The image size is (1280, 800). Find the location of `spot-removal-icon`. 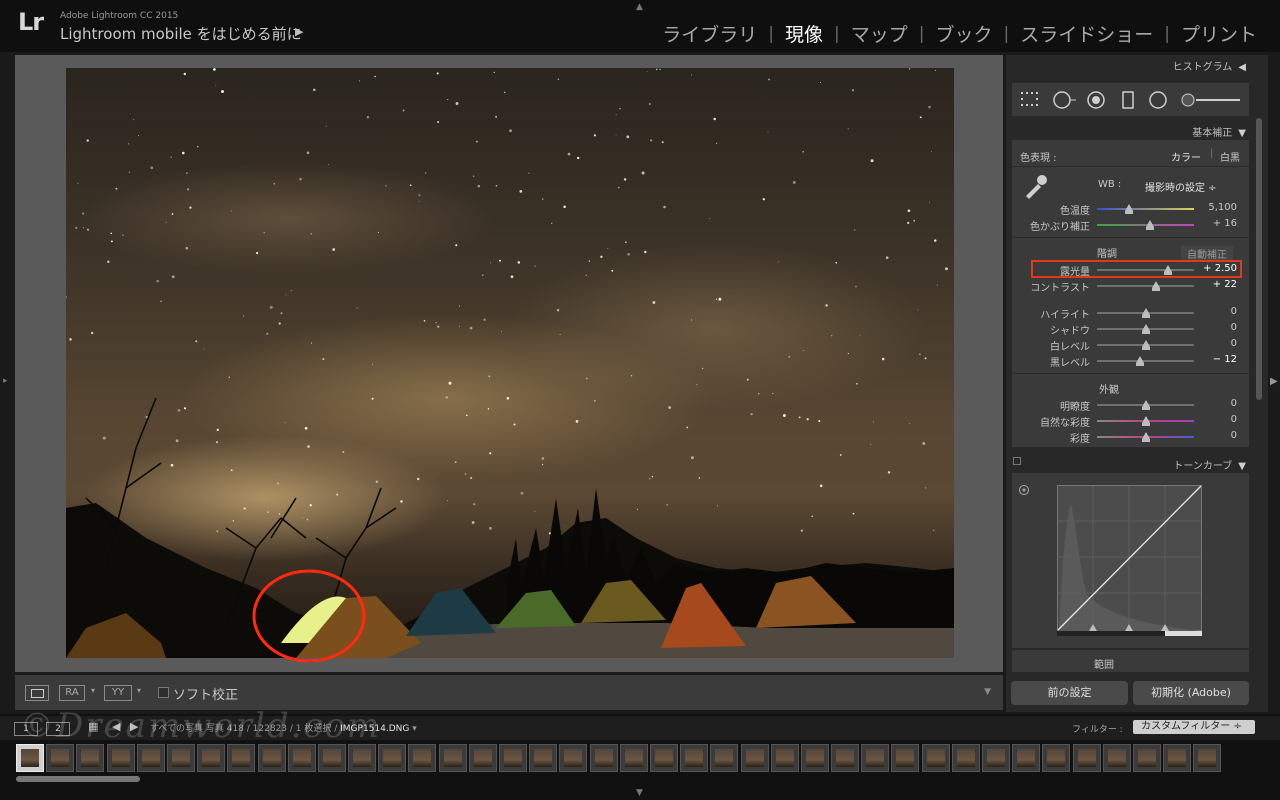

spot-removal-icon is located at coordinates (1065, 100).